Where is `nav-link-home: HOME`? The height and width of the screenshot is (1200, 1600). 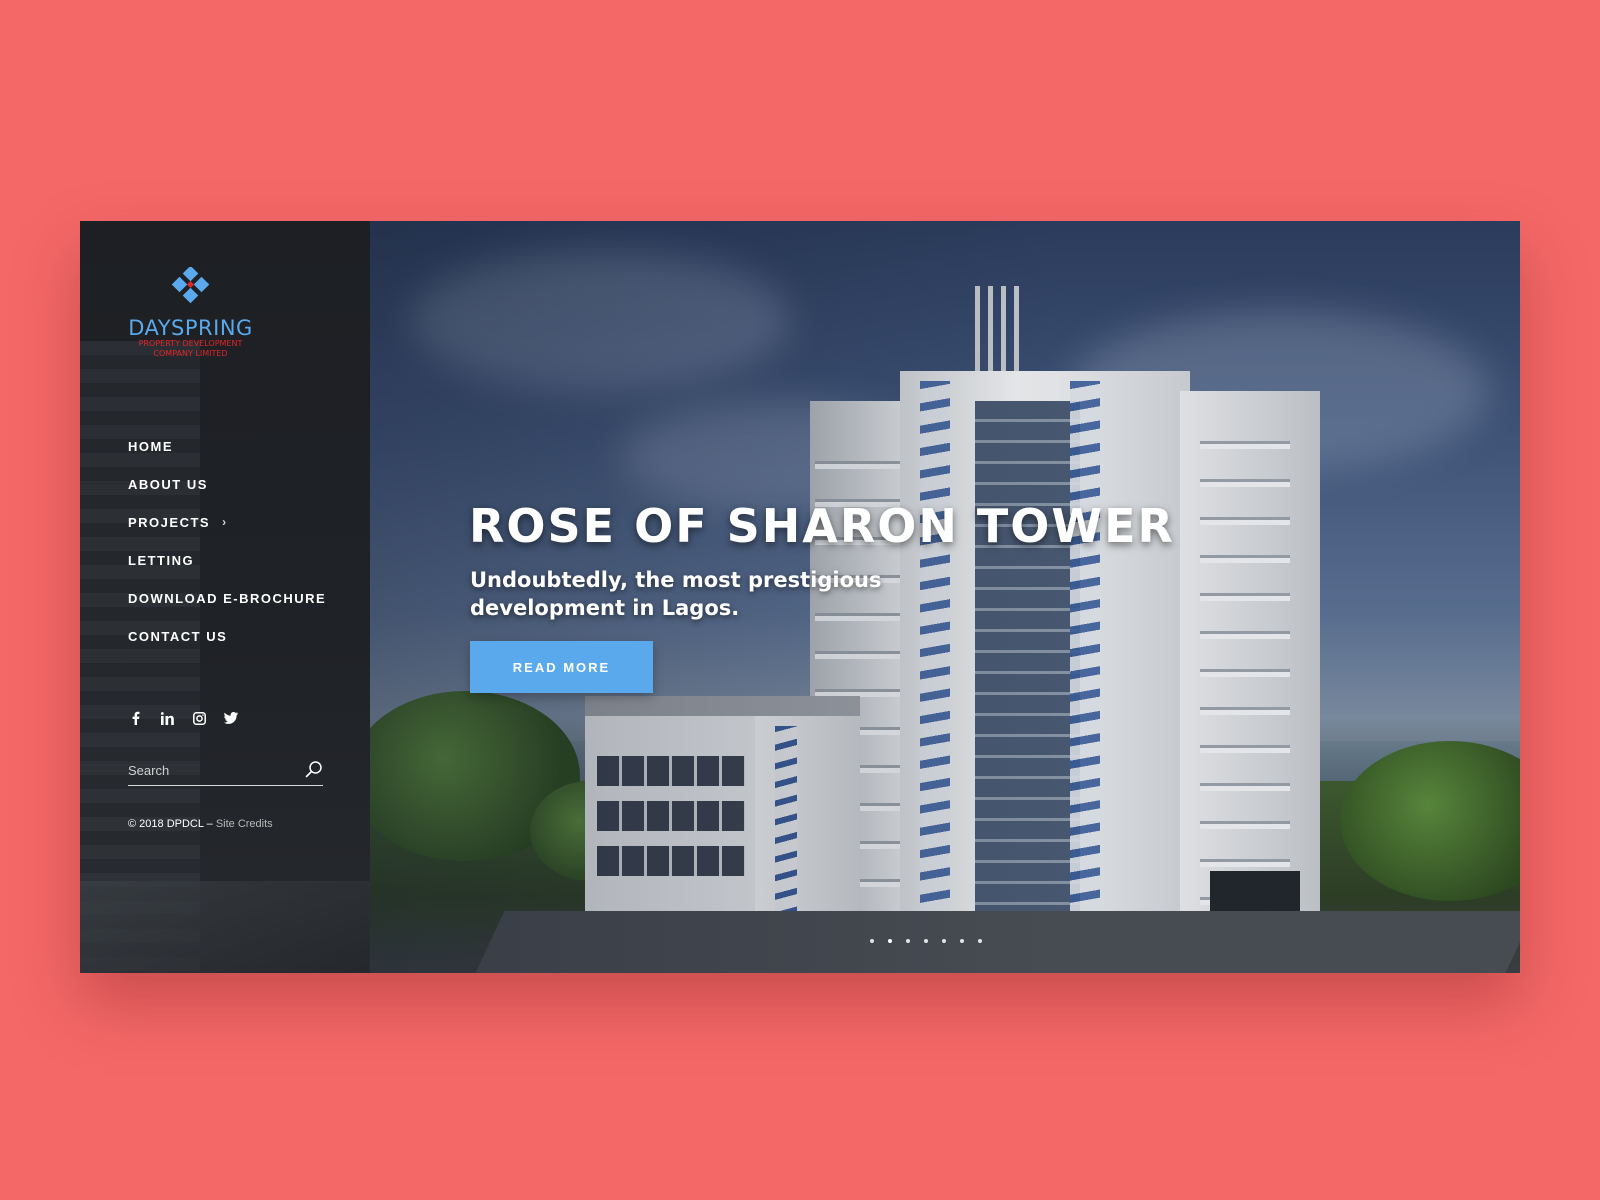
nav-link-home: HOME is located at coordinates (150, 446).